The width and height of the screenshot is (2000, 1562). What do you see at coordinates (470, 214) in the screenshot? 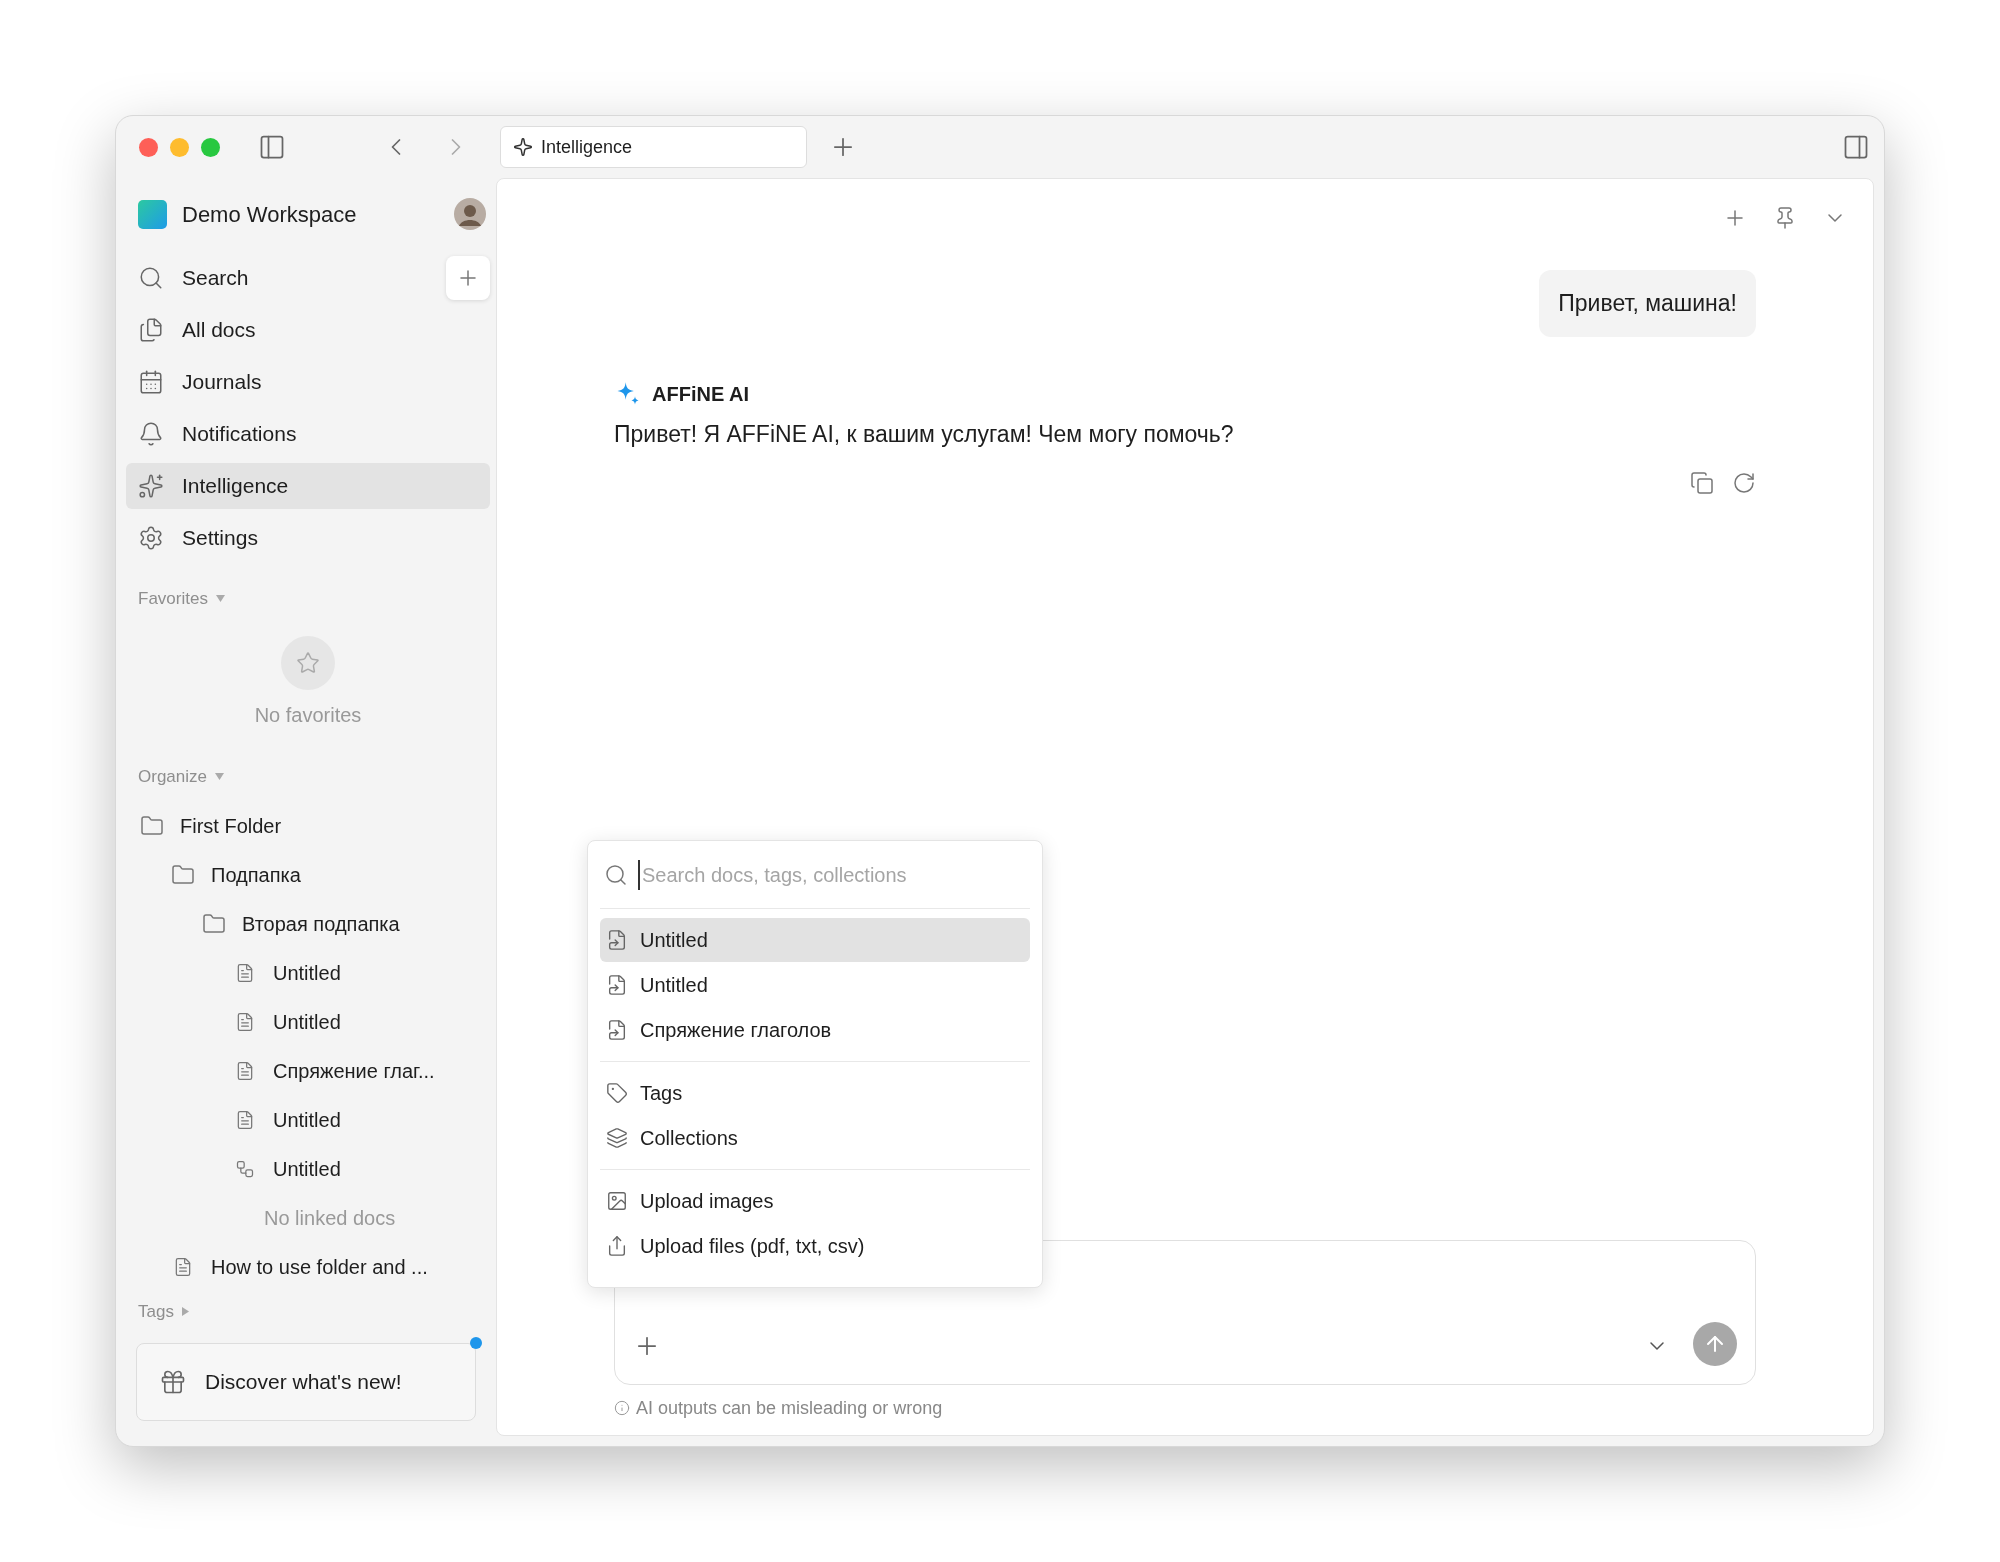
I see `avatar` at bounding box center [470, 214].